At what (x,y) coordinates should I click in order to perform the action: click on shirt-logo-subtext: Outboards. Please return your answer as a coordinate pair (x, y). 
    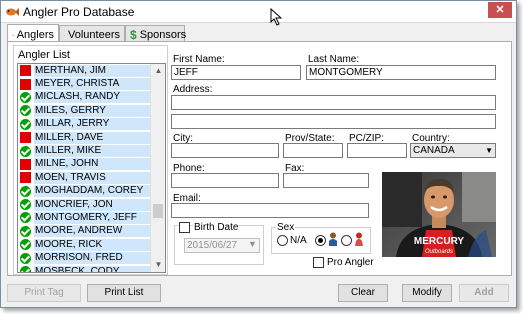
    Looking at the image, I should click on (439, 252).